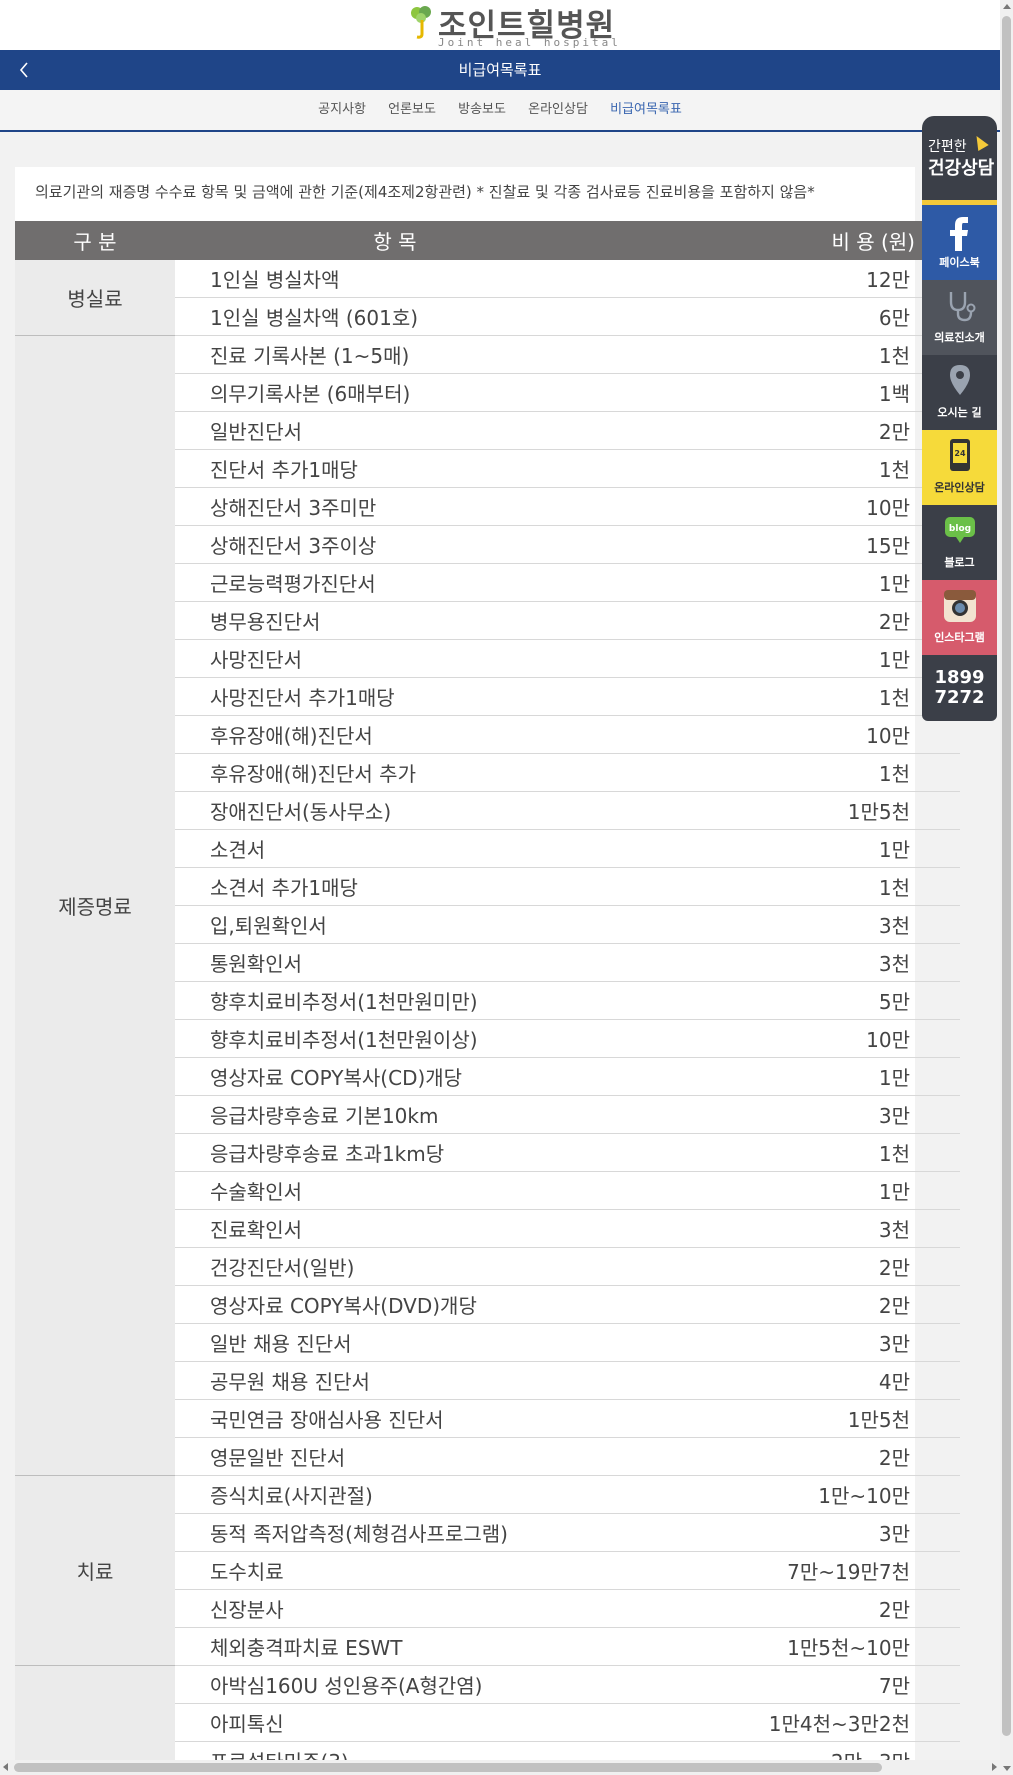  I want to click on item-cell: 일반진단서, so click(395, 430).